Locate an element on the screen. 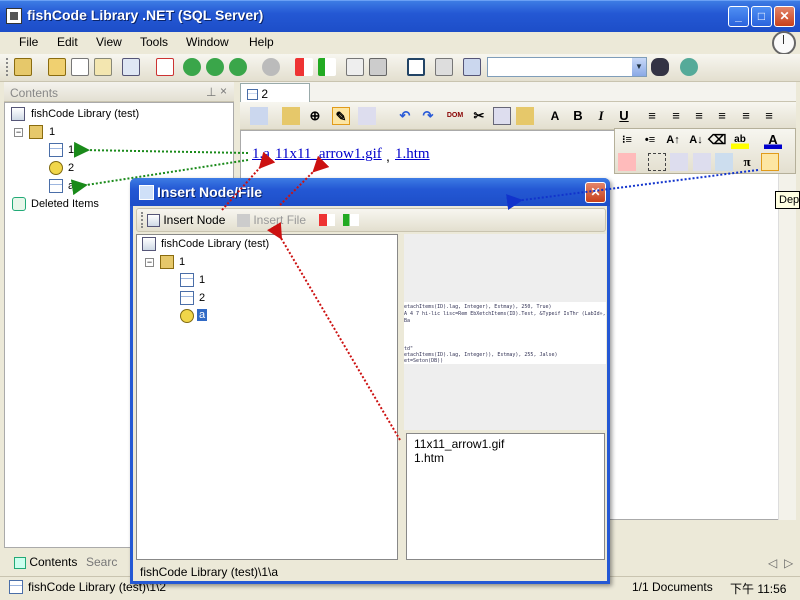 The width and height of the screenshot is (800, 600). add-node-icon is located at coordinates (131, 67).